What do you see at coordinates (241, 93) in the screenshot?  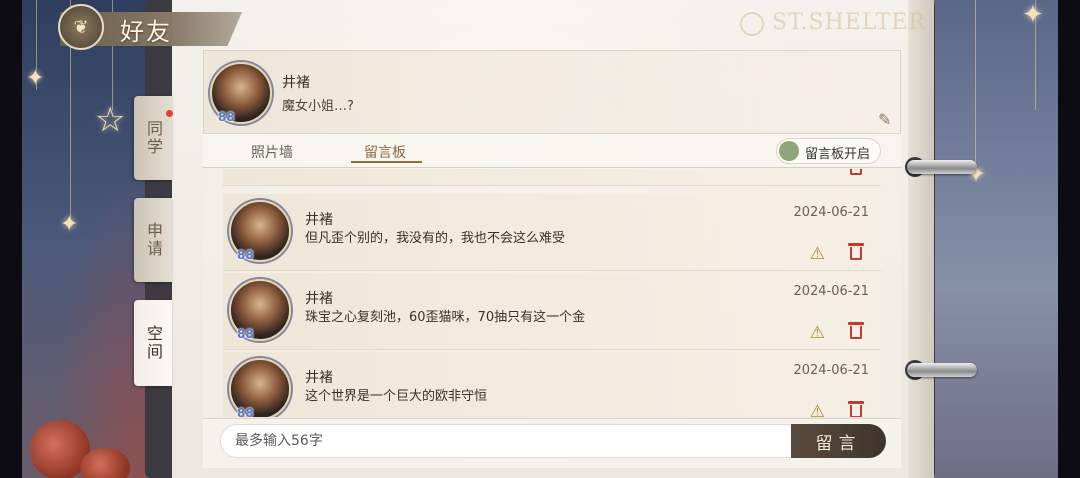 I see `profile-avatar: 88` at bounding box center [241, 93].